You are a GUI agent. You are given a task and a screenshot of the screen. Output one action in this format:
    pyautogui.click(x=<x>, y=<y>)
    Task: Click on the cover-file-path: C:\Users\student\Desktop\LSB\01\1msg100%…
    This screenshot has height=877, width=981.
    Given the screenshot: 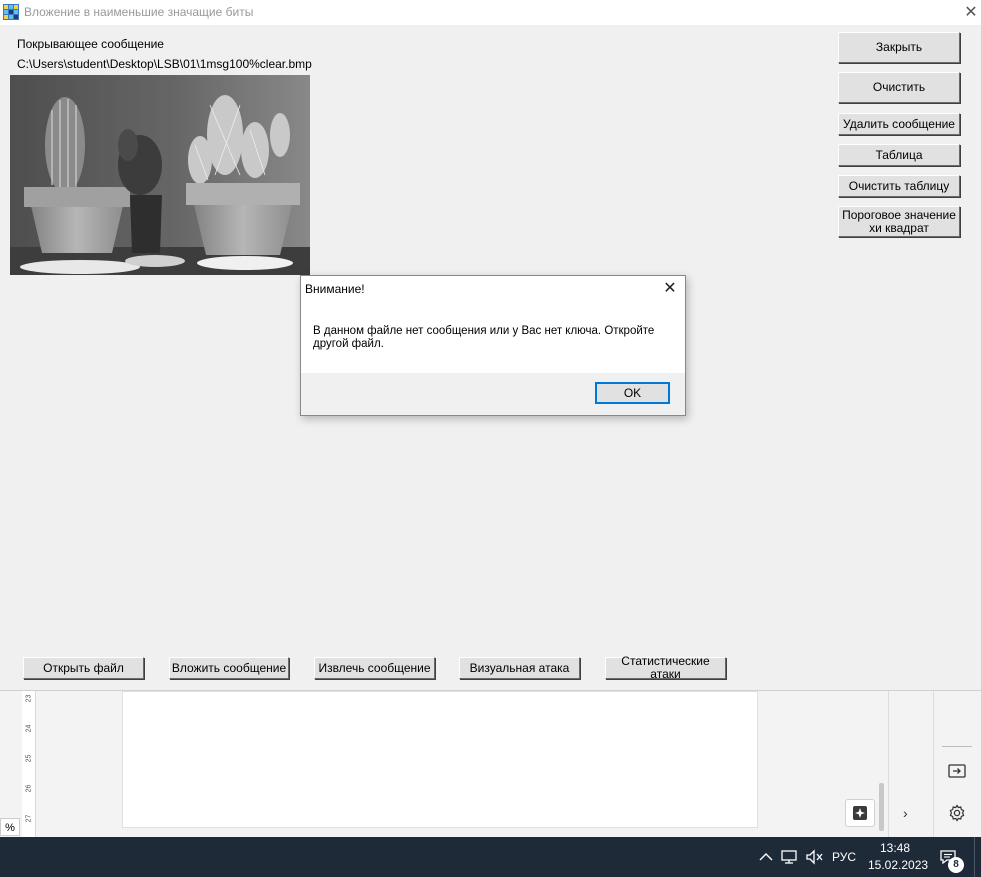 What is the action you would take?
    pyautogui.click(x=164, y=64)
    